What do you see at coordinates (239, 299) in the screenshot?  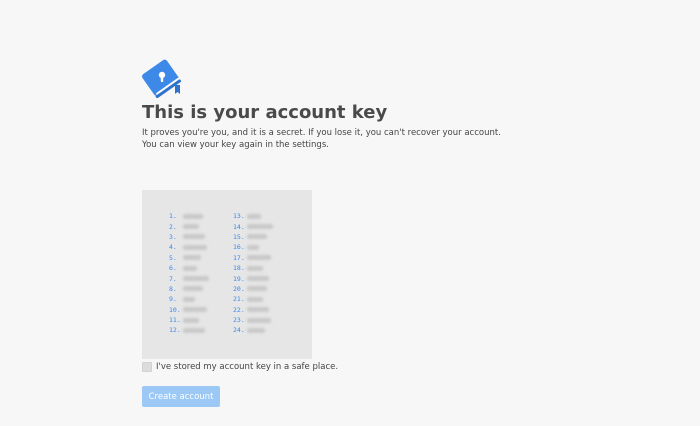 I see `account-key-word-number: 21.` at bounding box center [239, 299].